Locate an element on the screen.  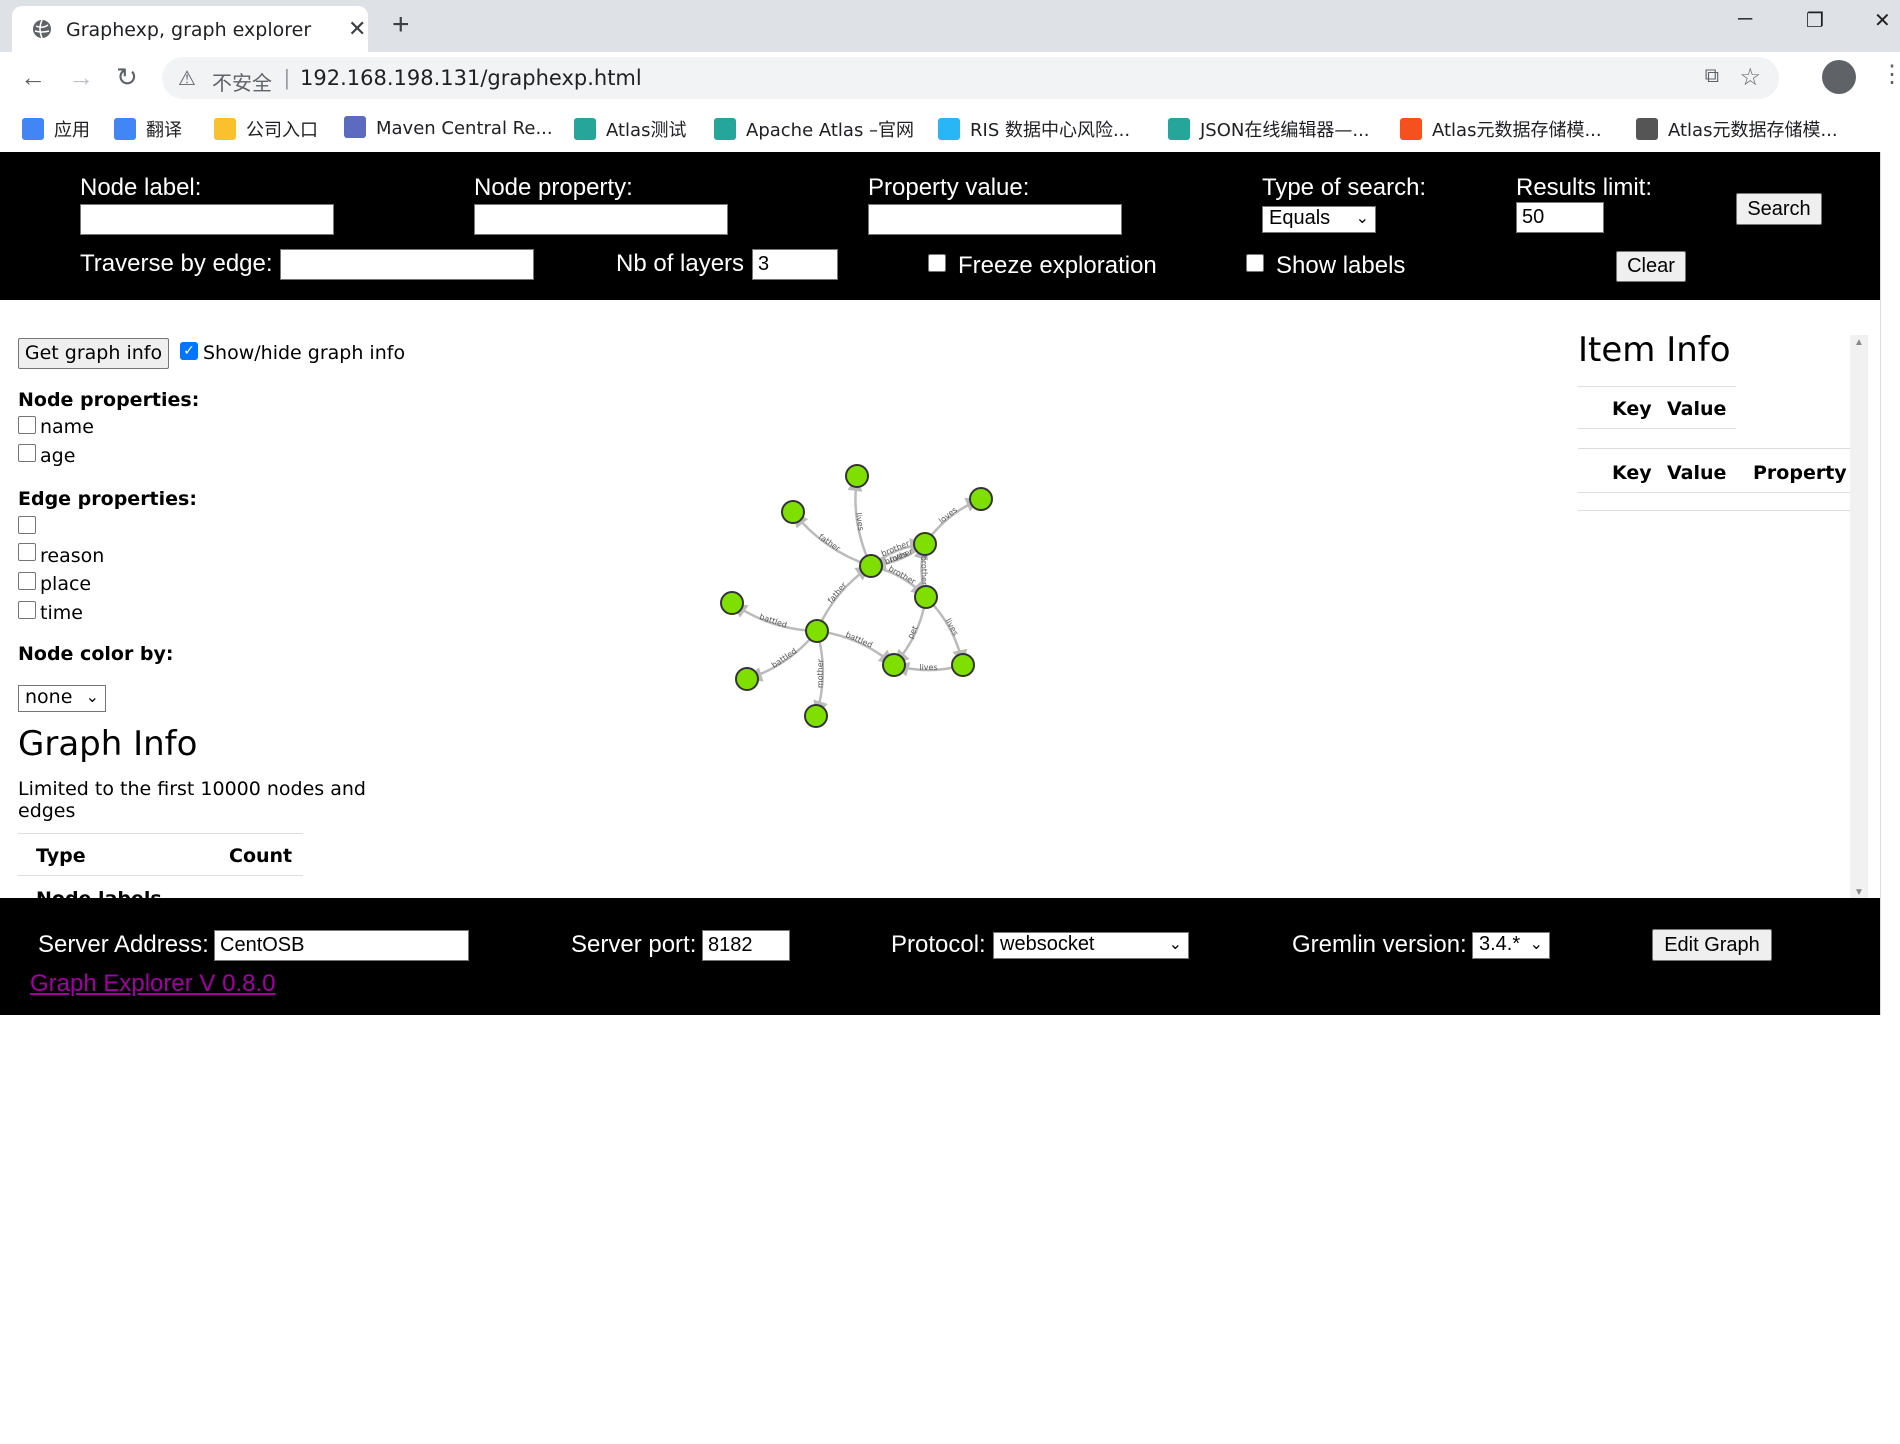
node-property-age-checkbox is located at coordinates (27, 453).